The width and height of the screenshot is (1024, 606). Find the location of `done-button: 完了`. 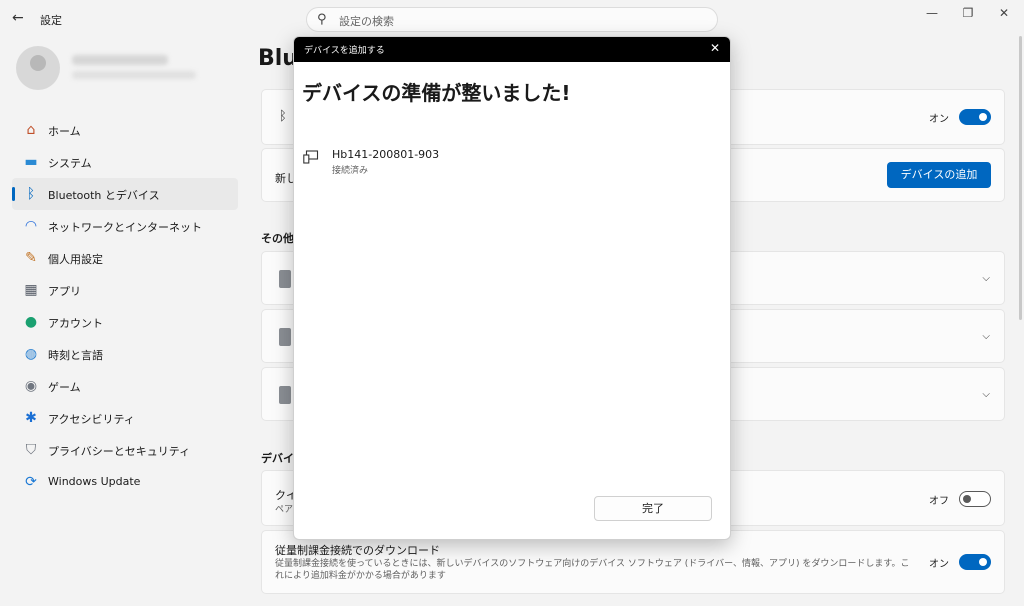

done-button: 完了 is located at coordinates (653, 508).